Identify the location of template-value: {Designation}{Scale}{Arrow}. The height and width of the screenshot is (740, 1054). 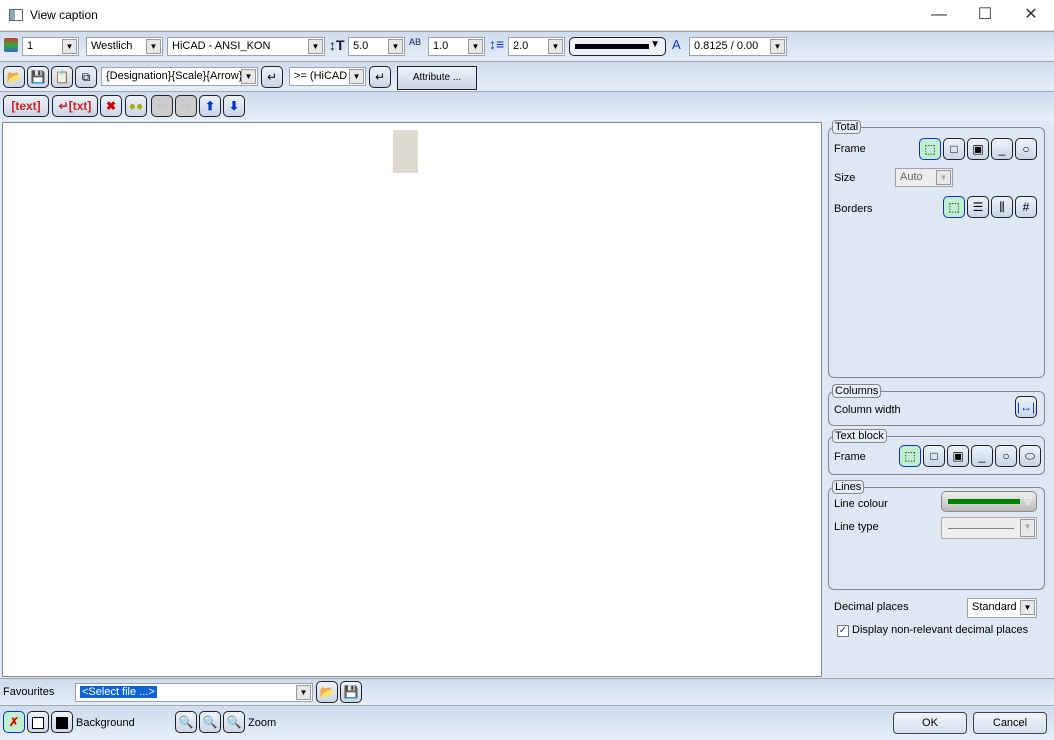
(174, 76).